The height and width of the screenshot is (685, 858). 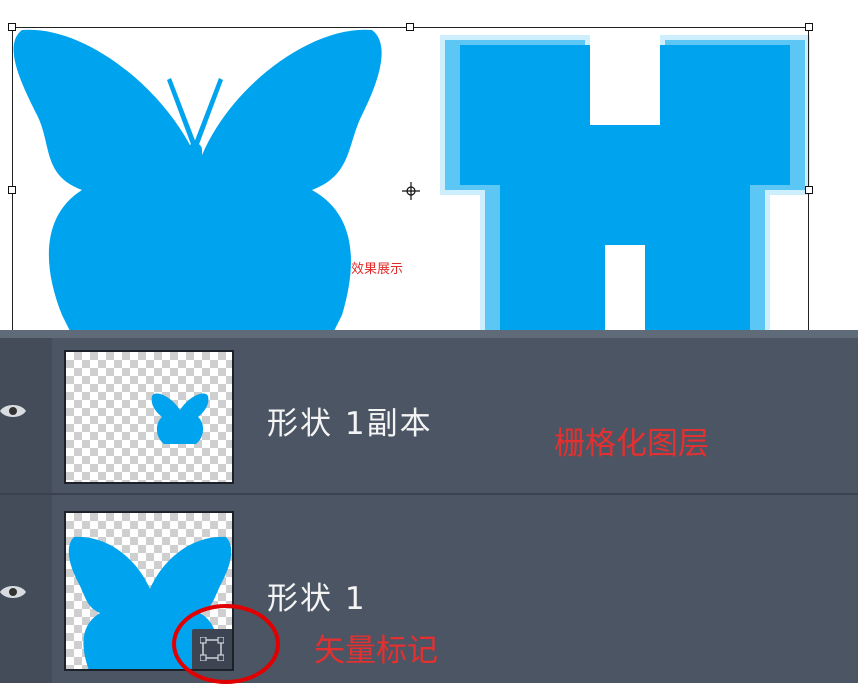 What do you see at coordinates (410, 27) in the screenshot?
I see `transform-handle-top-center` at bounding box center [410, 27].